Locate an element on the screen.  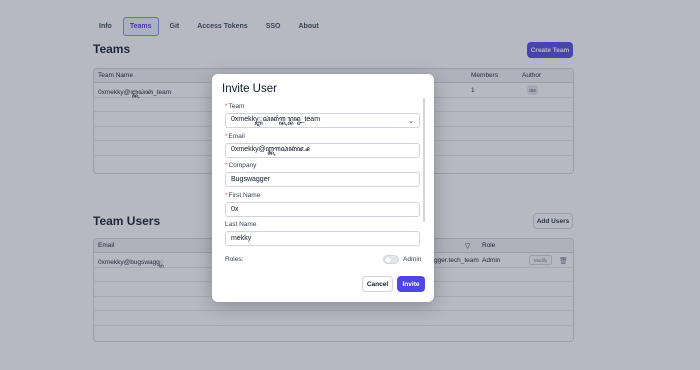
team-label: *Team is located at coordinates (235, 106).